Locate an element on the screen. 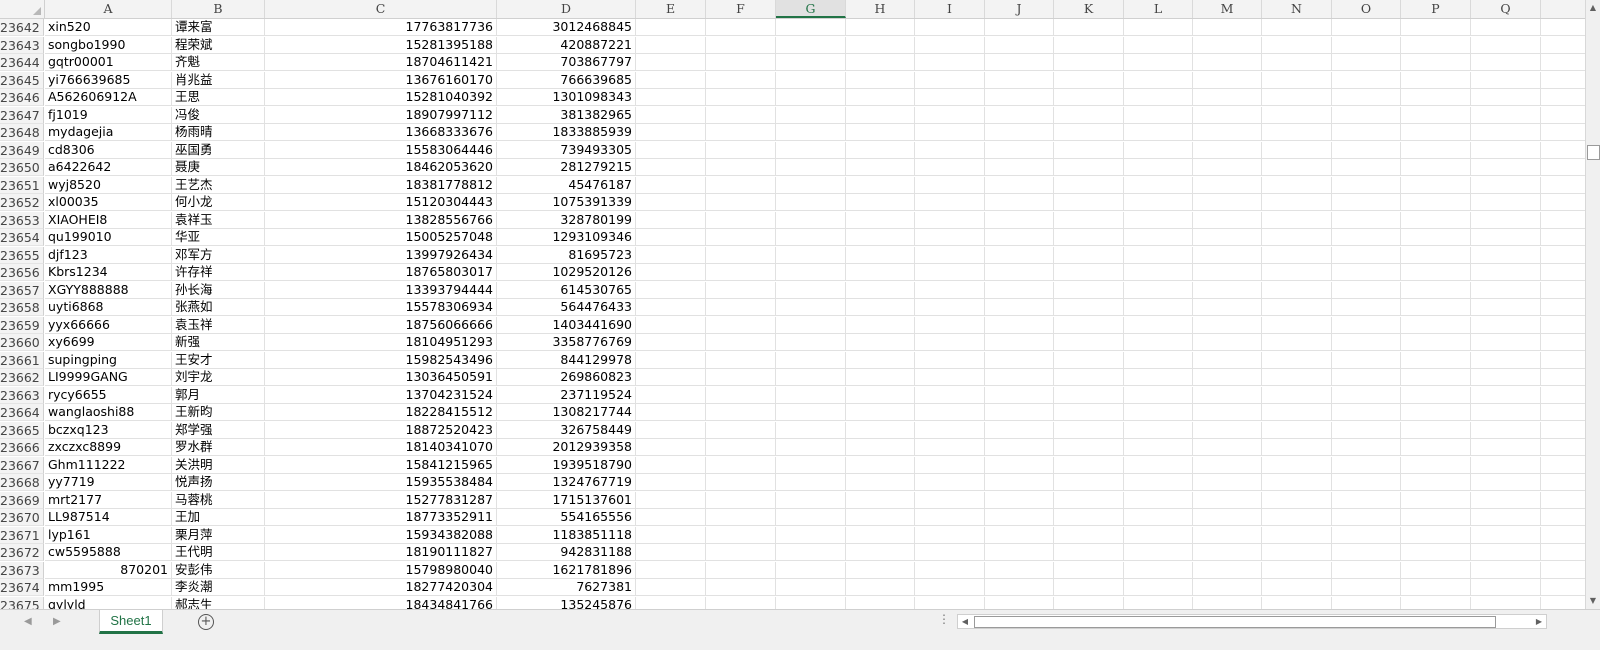 The width and height of the screenshot is (1600, 650). select-all-corner is located at coordinates (22, 9).